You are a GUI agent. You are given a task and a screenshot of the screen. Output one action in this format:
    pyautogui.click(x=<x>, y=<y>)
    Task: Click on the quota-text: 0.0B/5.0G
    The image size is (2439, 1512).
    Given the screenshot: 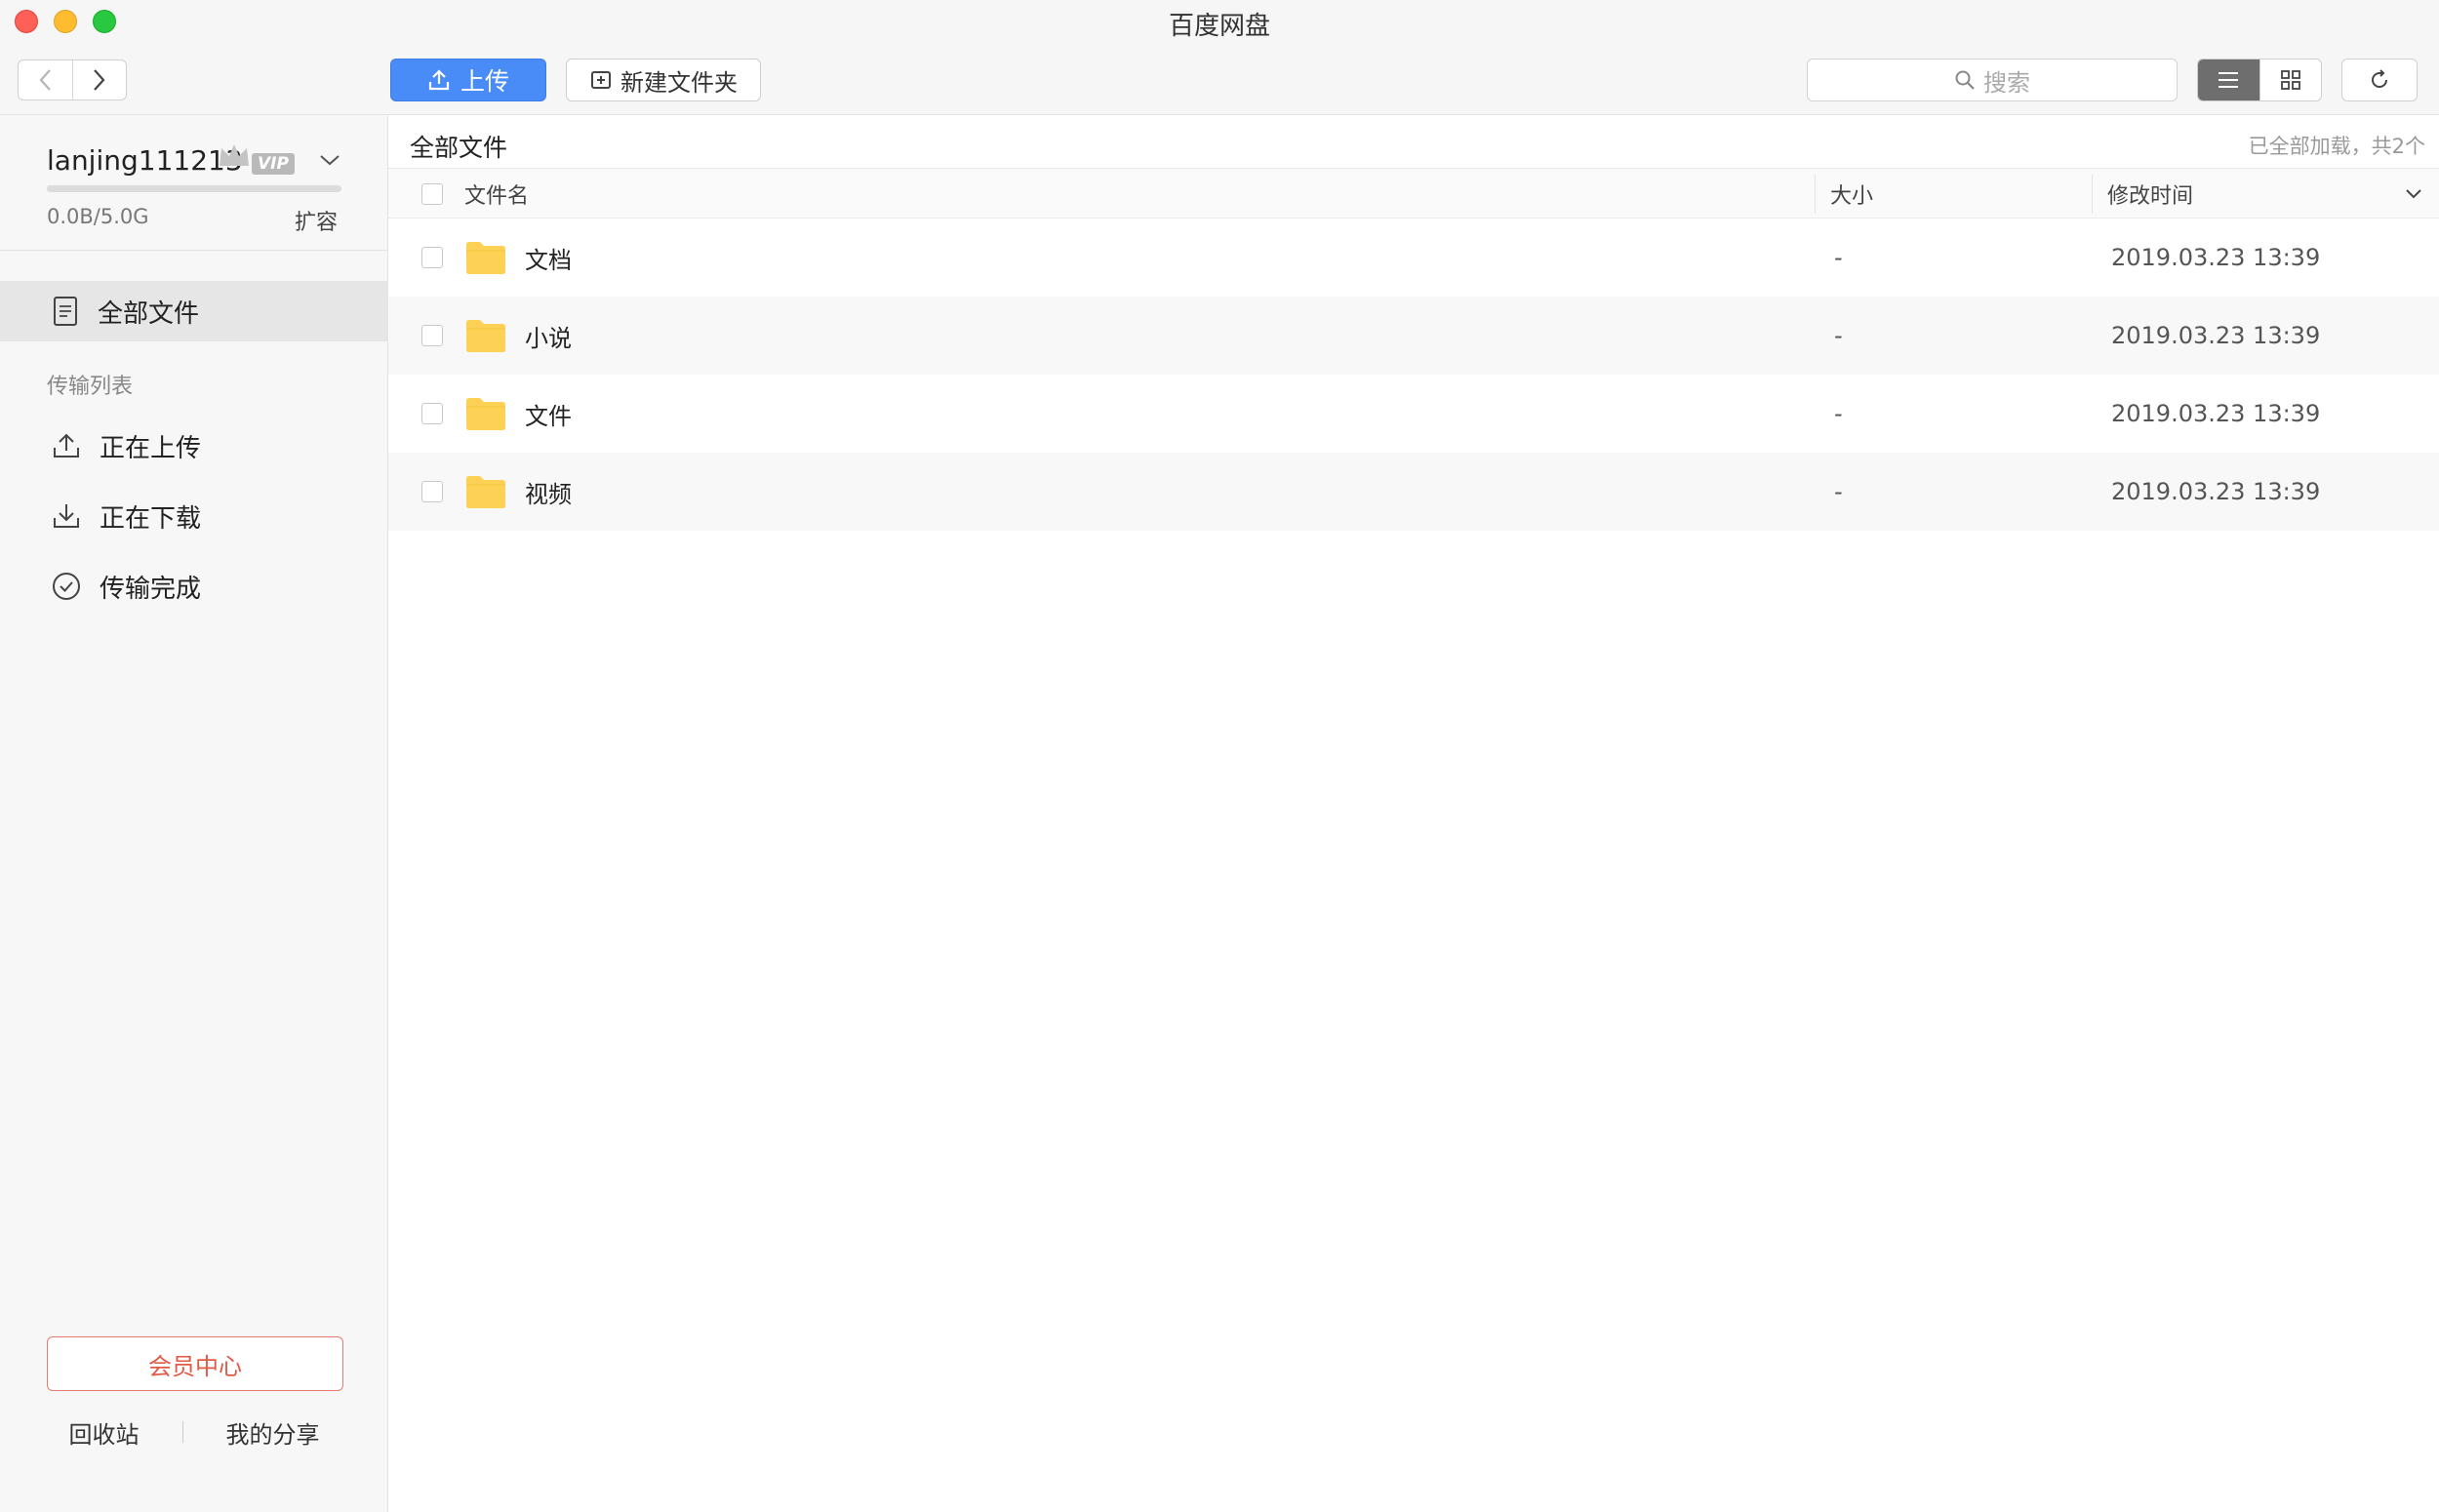 What is the action you would take?
    pyautogui.click(x=98, y=216)
    